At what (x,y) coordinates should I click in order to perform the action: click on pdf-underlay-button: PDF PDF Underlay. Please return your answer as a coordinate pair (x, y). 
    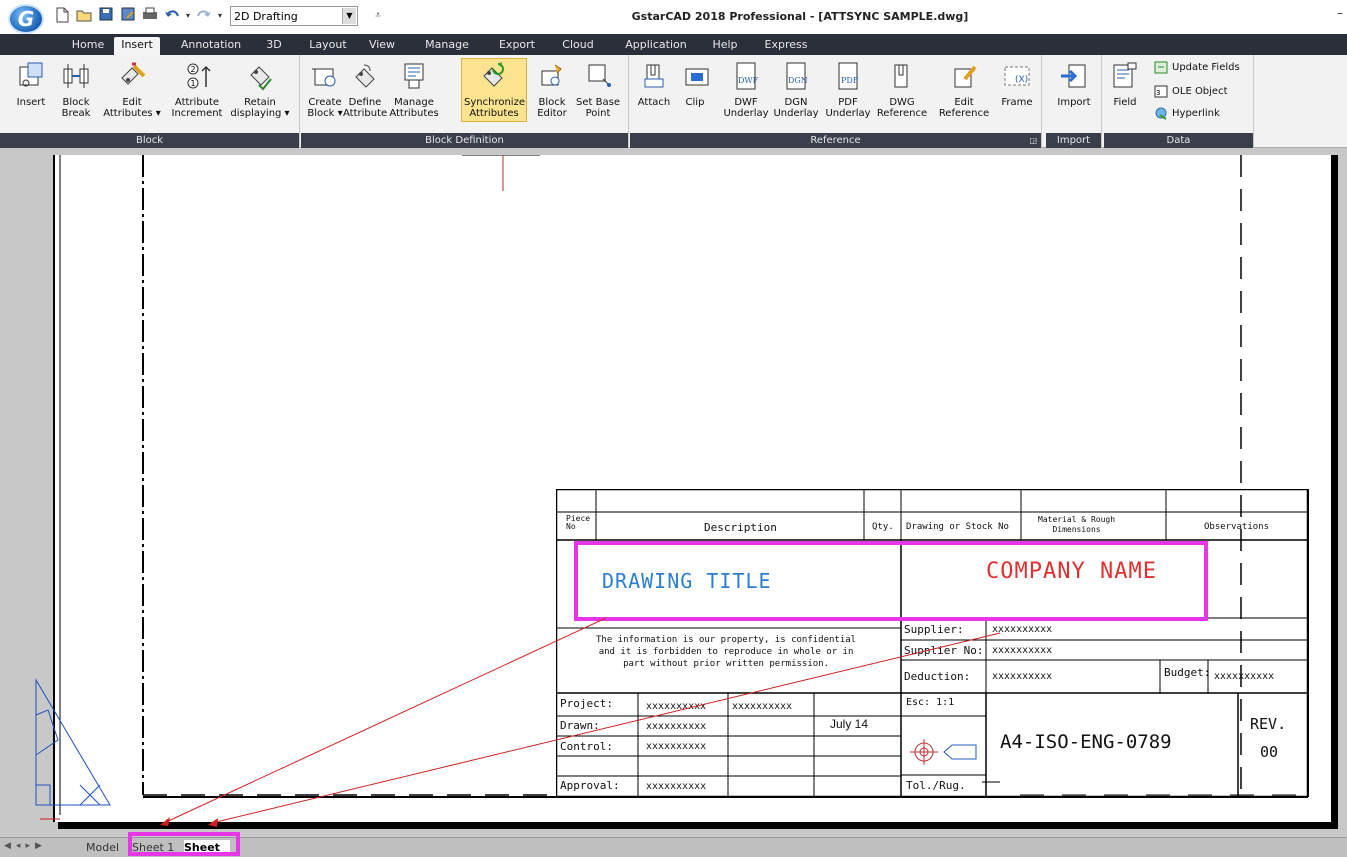
    Looking at the image, I should click on (848, 89).